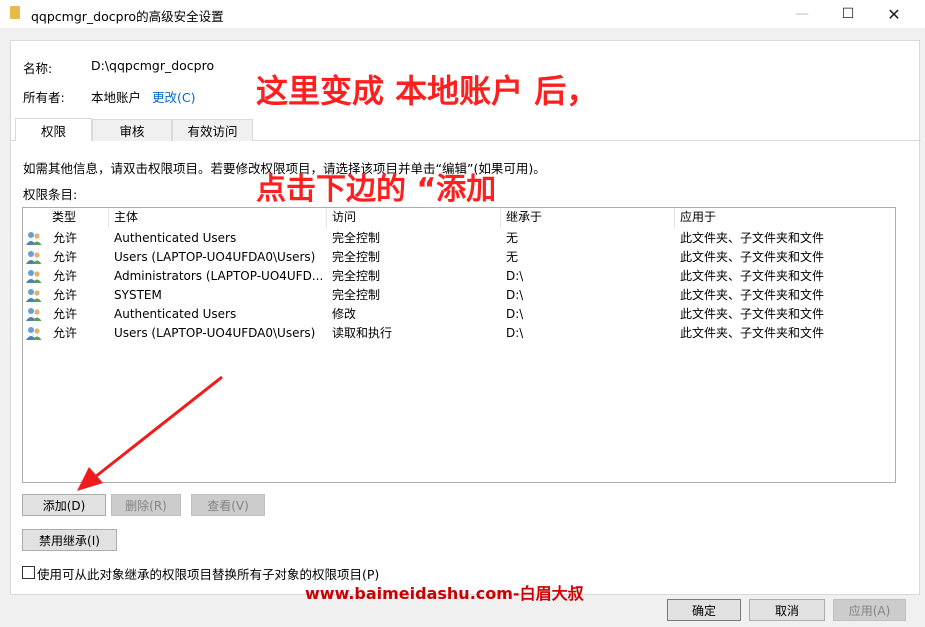 Image resolution: width=925 pixels, height=627 pixels. Describe the element at coordinates (15, 12) in the screenshot. I see `folder-icon` at that location.